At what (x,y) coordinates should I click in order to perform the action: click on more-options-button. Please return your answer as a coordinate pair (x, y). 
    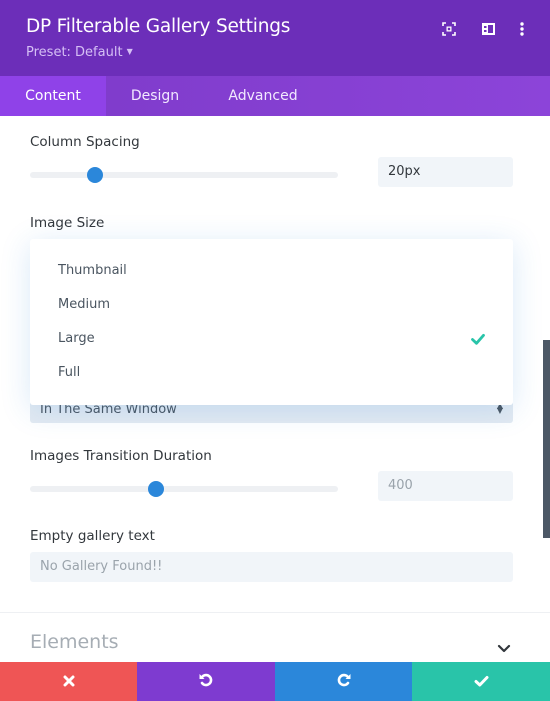
    Looking at the image, I should click on (522, 29).